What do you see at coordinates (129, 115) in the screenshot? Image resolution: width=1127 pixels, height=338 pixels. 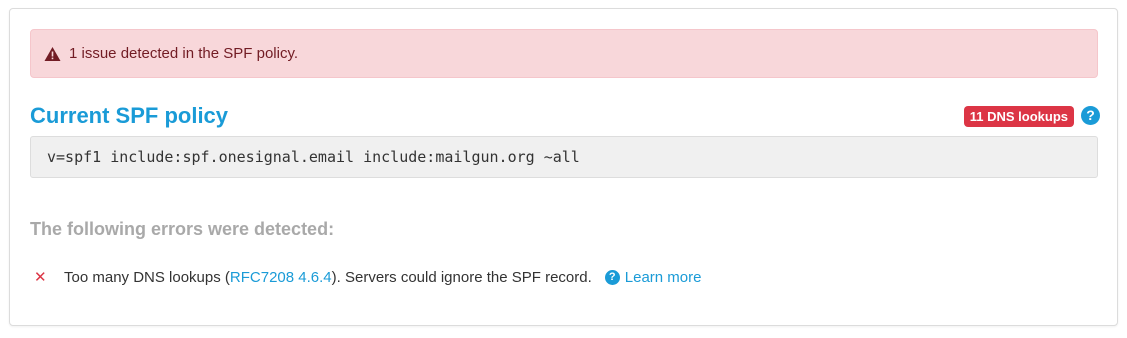 I see `section-title: Current SPF policy` at bounding box center [129, 115].